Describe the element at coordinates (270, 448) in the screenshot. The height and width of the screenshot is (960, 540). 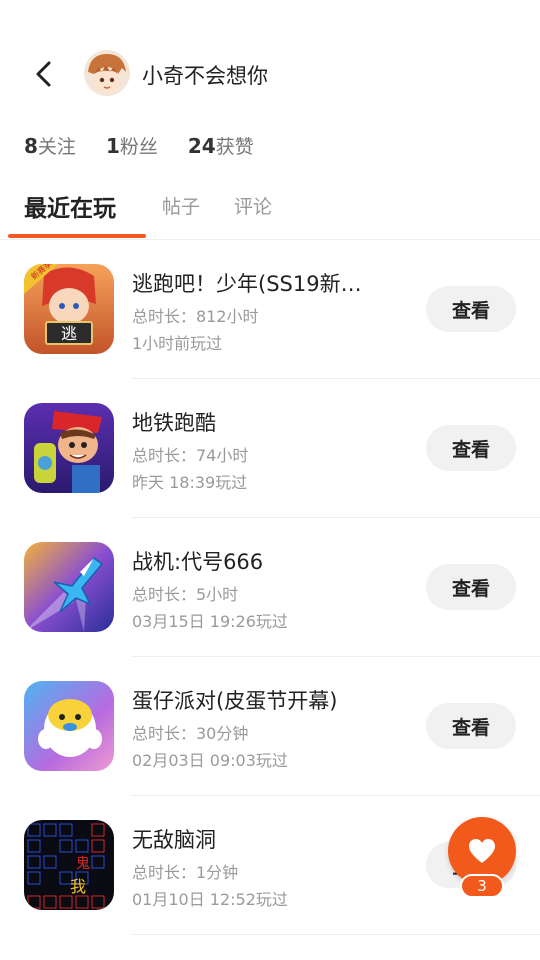
I see `list-item: 地铁跑酷 总时长：74小时 昨天 18:39玩过 查看` at that location.